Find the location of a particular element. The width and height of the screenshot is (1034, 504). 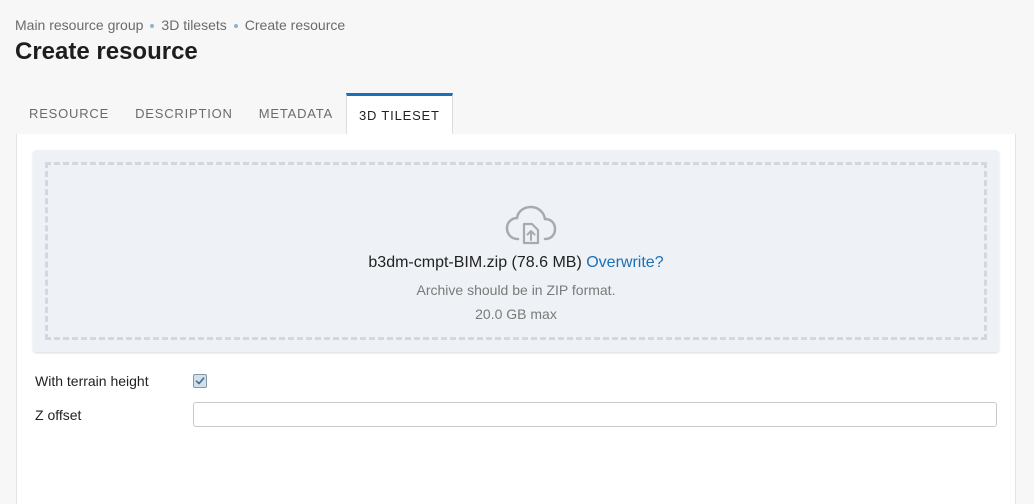

tab-description: DESCRIPTION is located at coordinates (184, 113).